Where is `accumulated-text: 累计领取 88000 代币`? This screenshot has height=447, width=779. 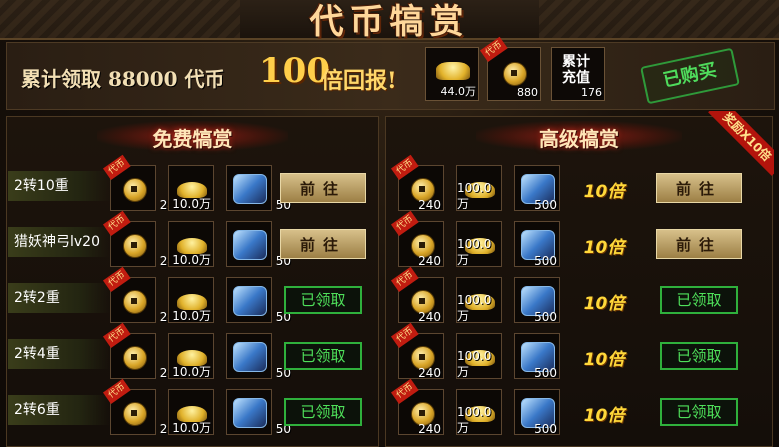 accumulated-text: 累计领取 88000 代币 is located at coordinates (123, 79).